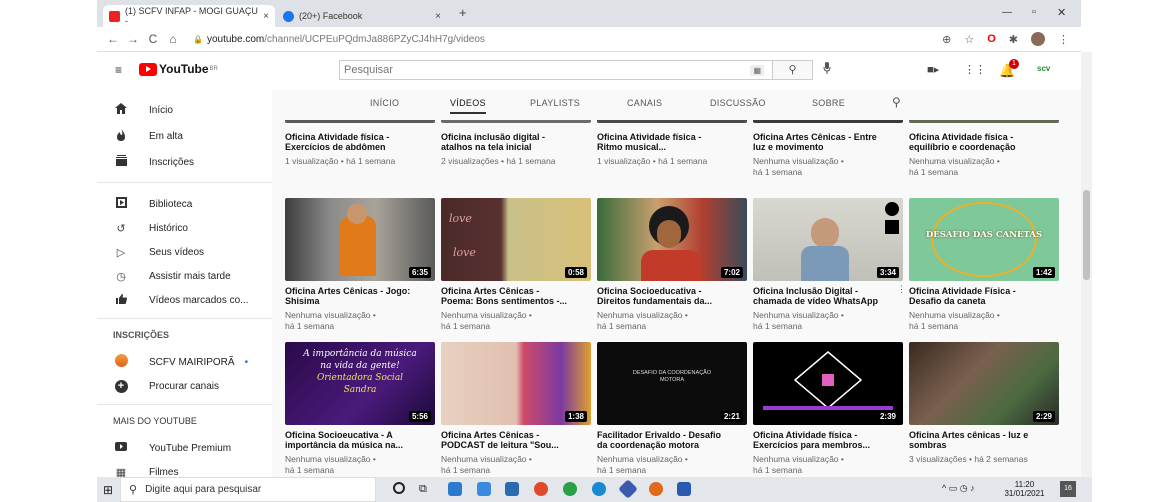 This screenshot has height=502, width=1172. I want to click on video-thumbnail: 1:38, so click(516, 383).